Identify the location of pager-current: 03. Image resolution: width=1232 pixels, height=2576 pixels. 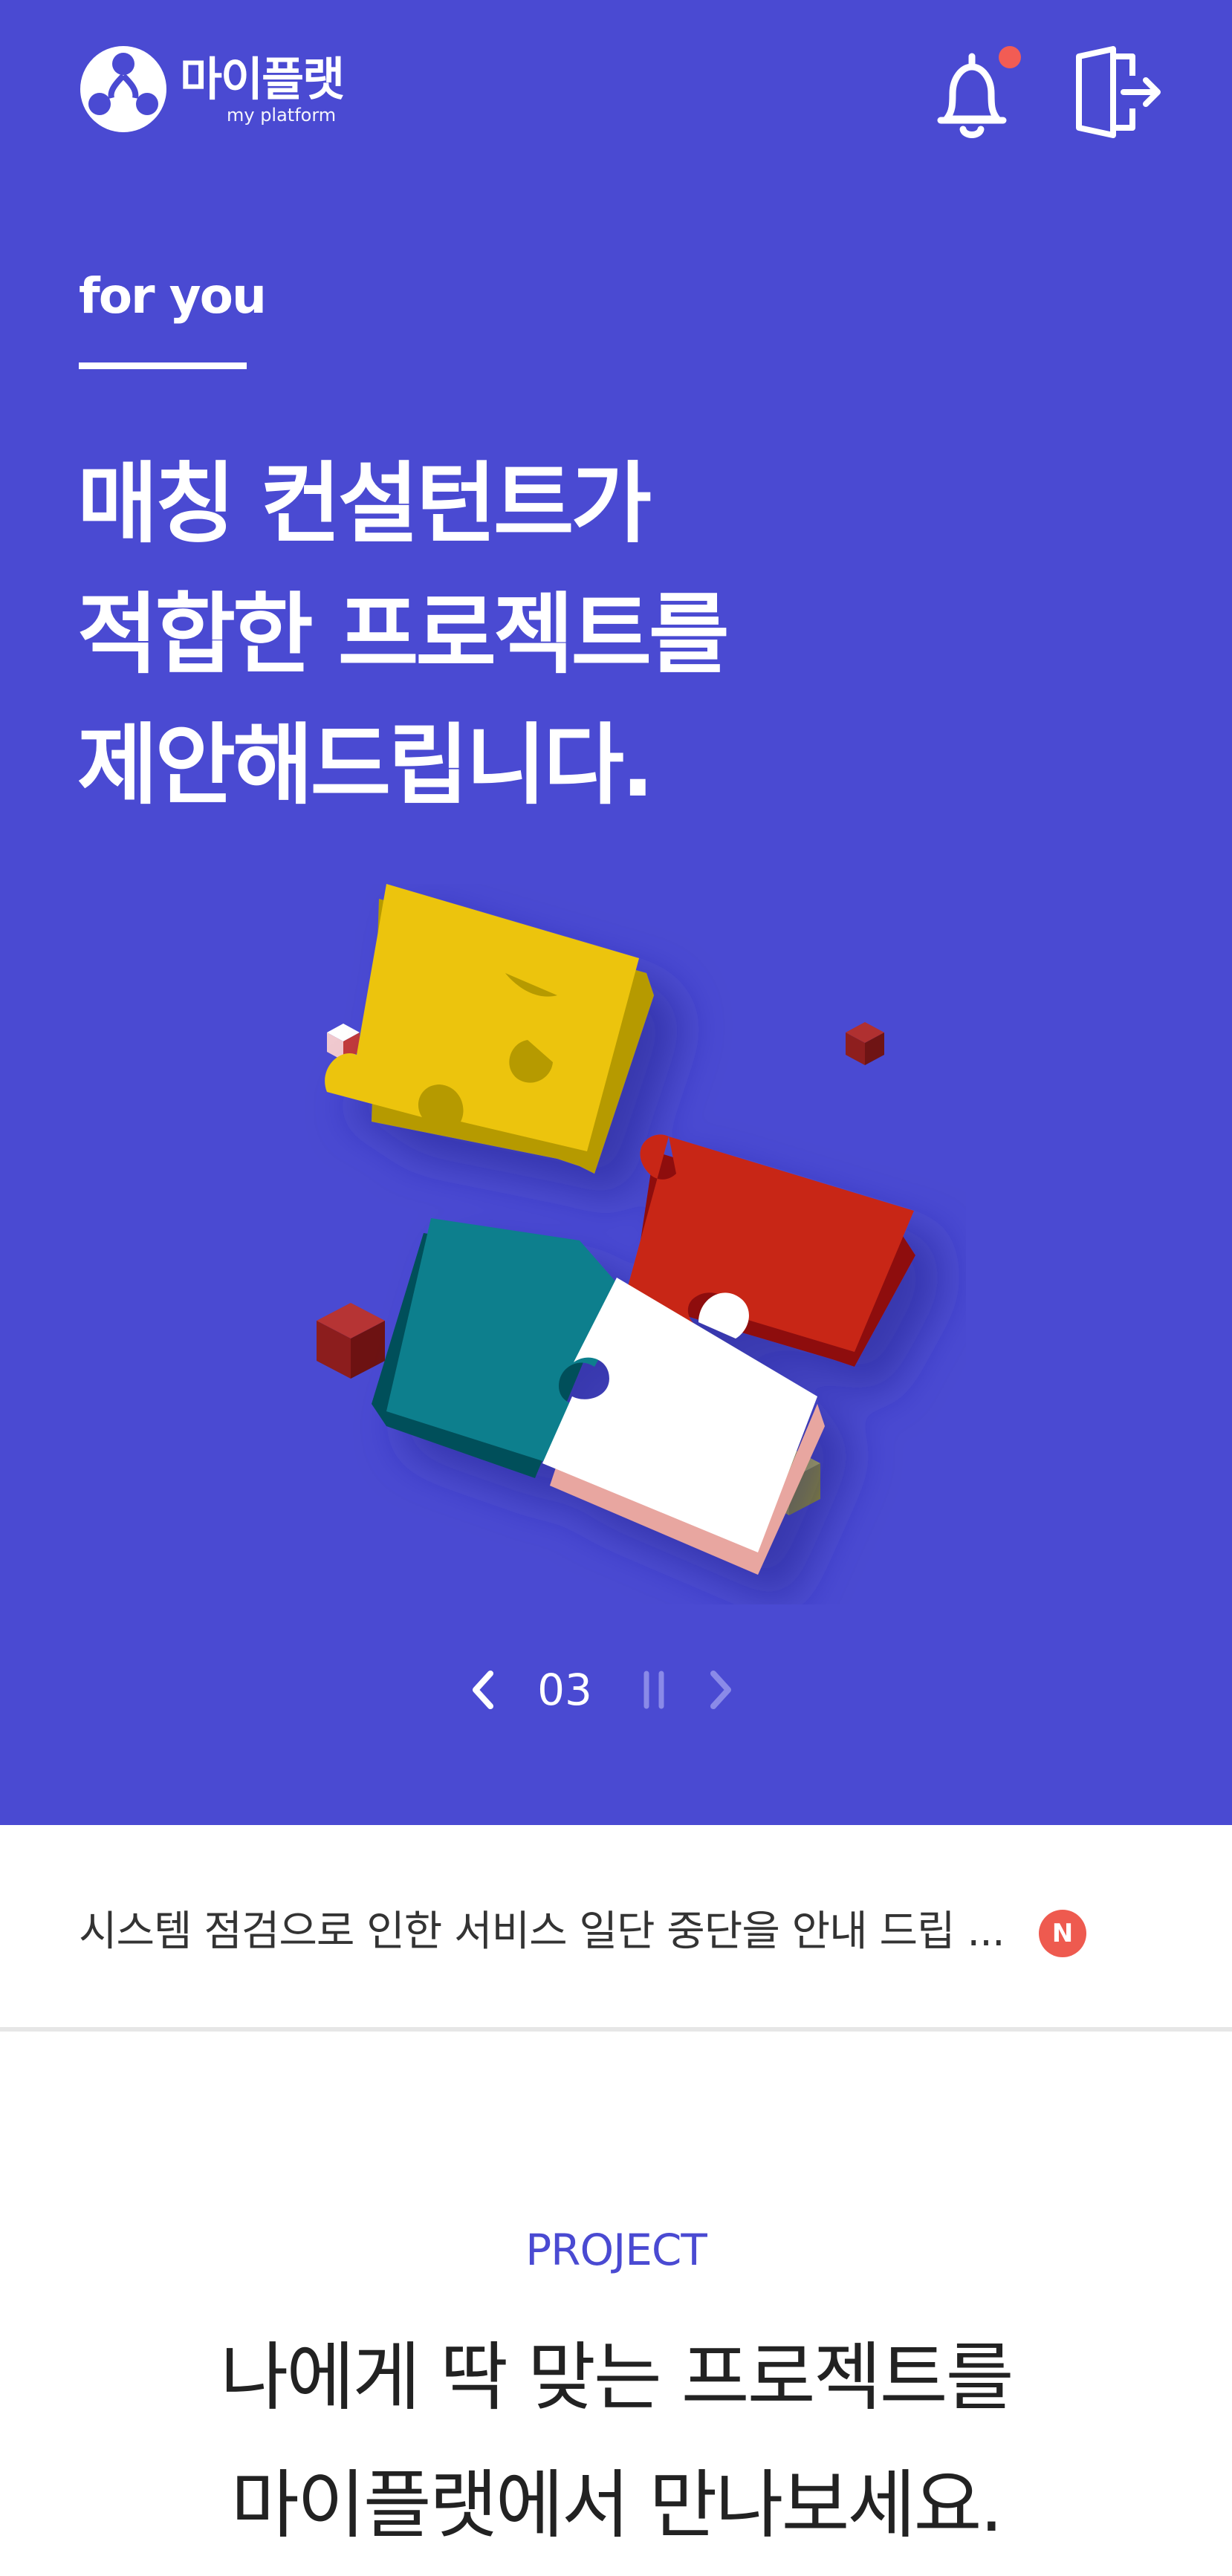
(564, 1690).